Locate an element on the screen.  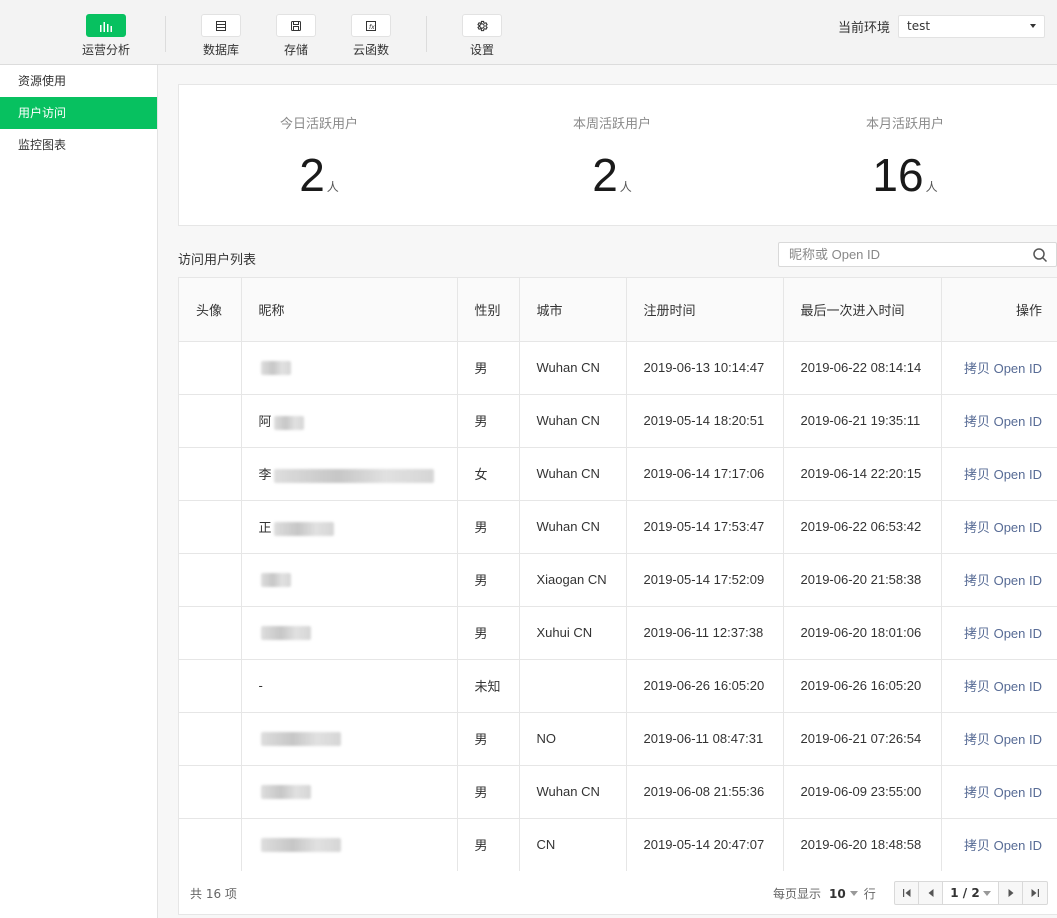
gender-cell: 女 is located at coordinates (488, 474).